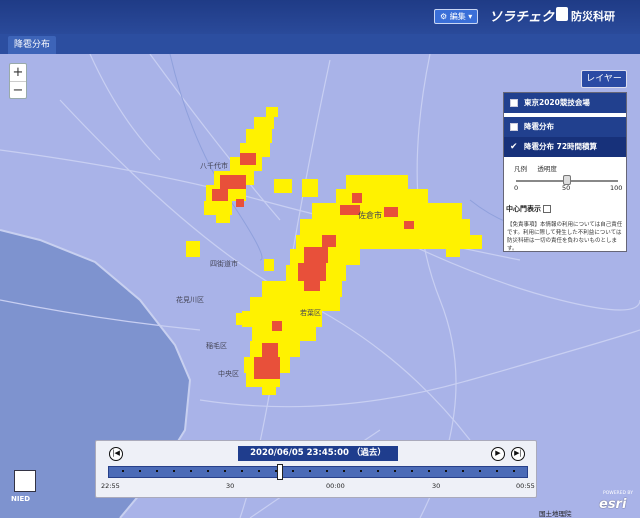 The height and width of the screenshot is (518, 640). I want to click on layer-item-label: 降雹分布, so click(539, 126).